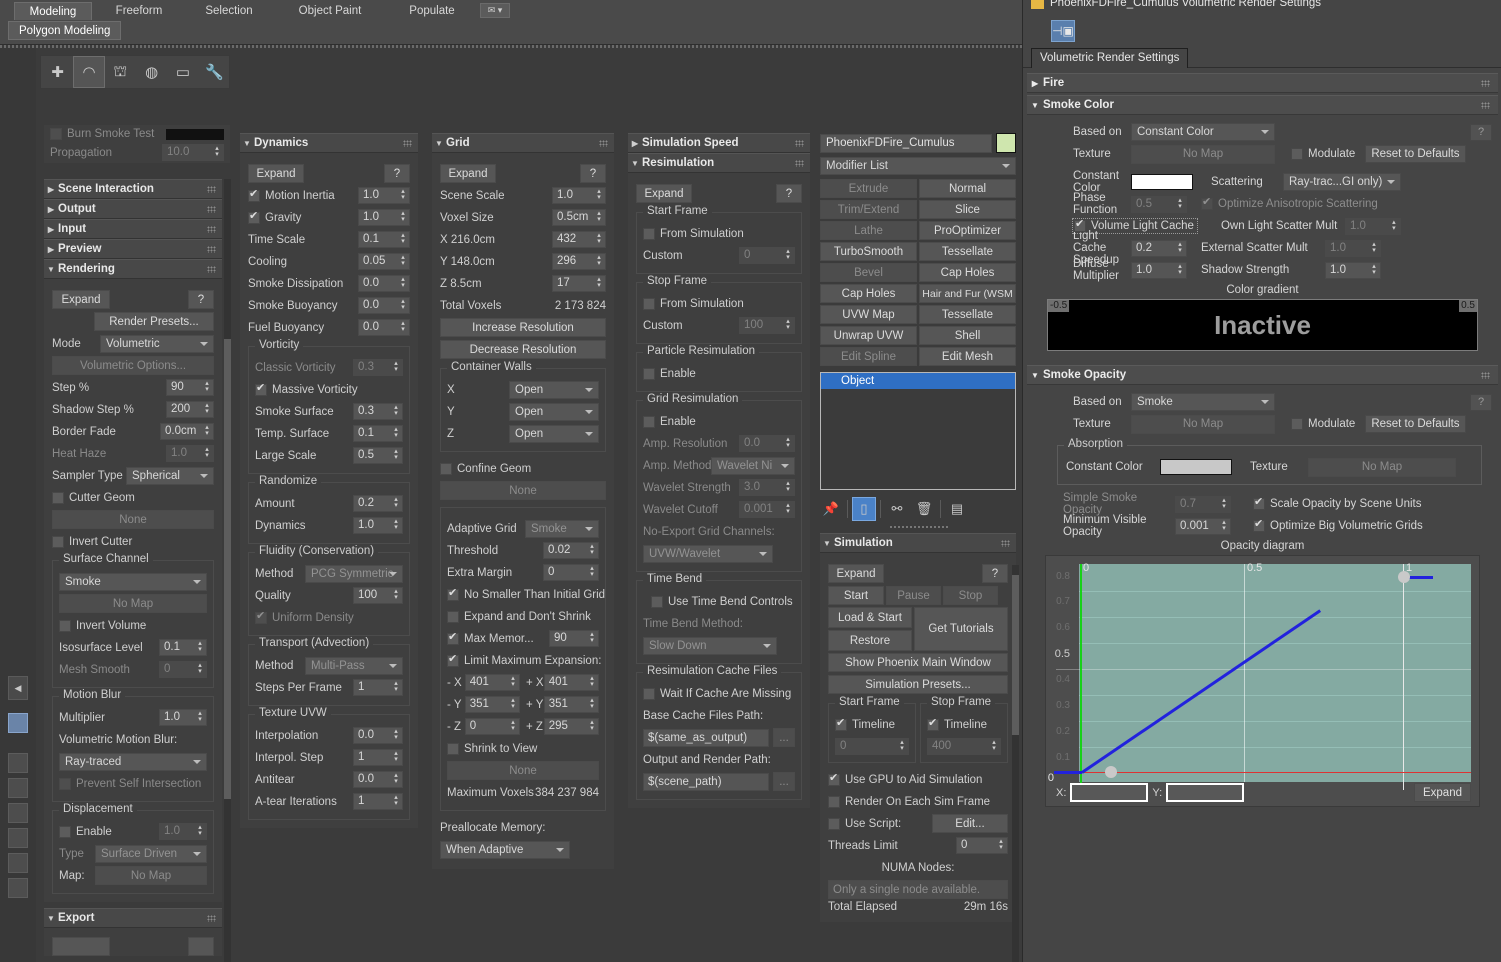 The height and width of the screenshot is (962, 1501). I want to click on interpolation-spinner: 0.0 ▴ ▾, so click(378, 735).